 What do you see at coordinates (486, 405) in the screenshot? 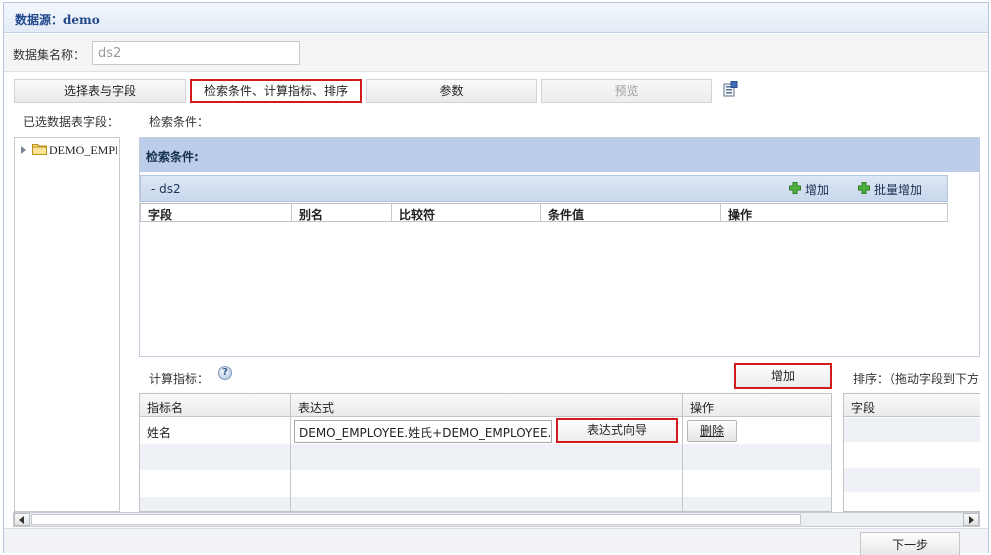
I see `col-header-expression: 表达式` at bounding box center [486, 405].